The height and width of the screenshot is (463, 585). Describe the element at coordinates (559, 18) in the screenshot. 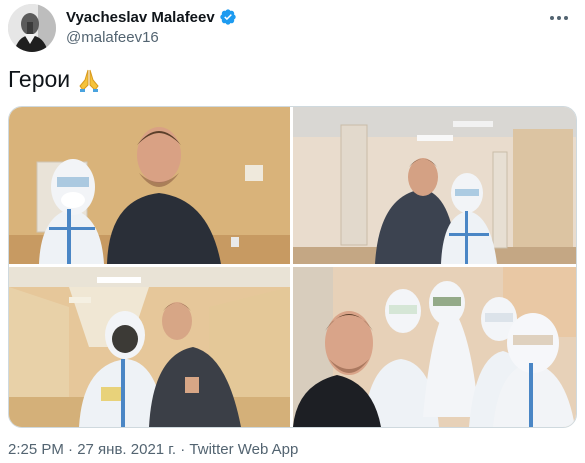

I see `more-options-icon` at that location.